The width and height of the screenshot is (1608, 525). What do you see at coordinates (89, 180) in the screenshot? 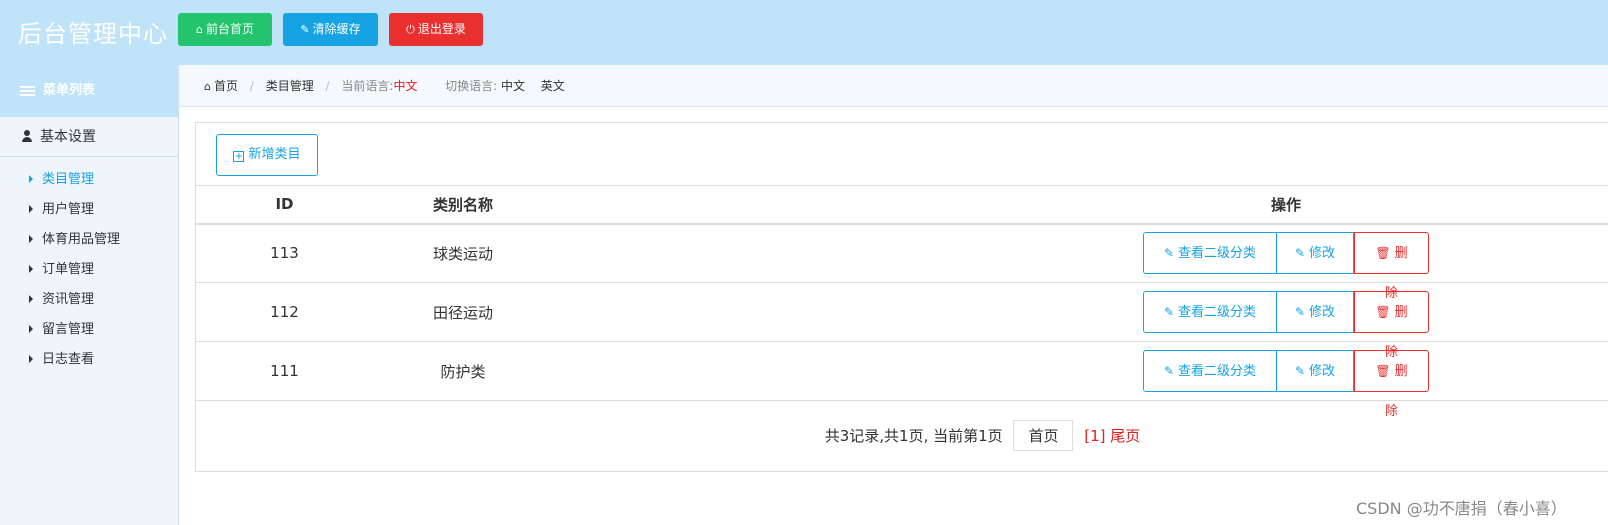
I see `sidebar-item-category: 类目管理` at bounding box center [89, 180].